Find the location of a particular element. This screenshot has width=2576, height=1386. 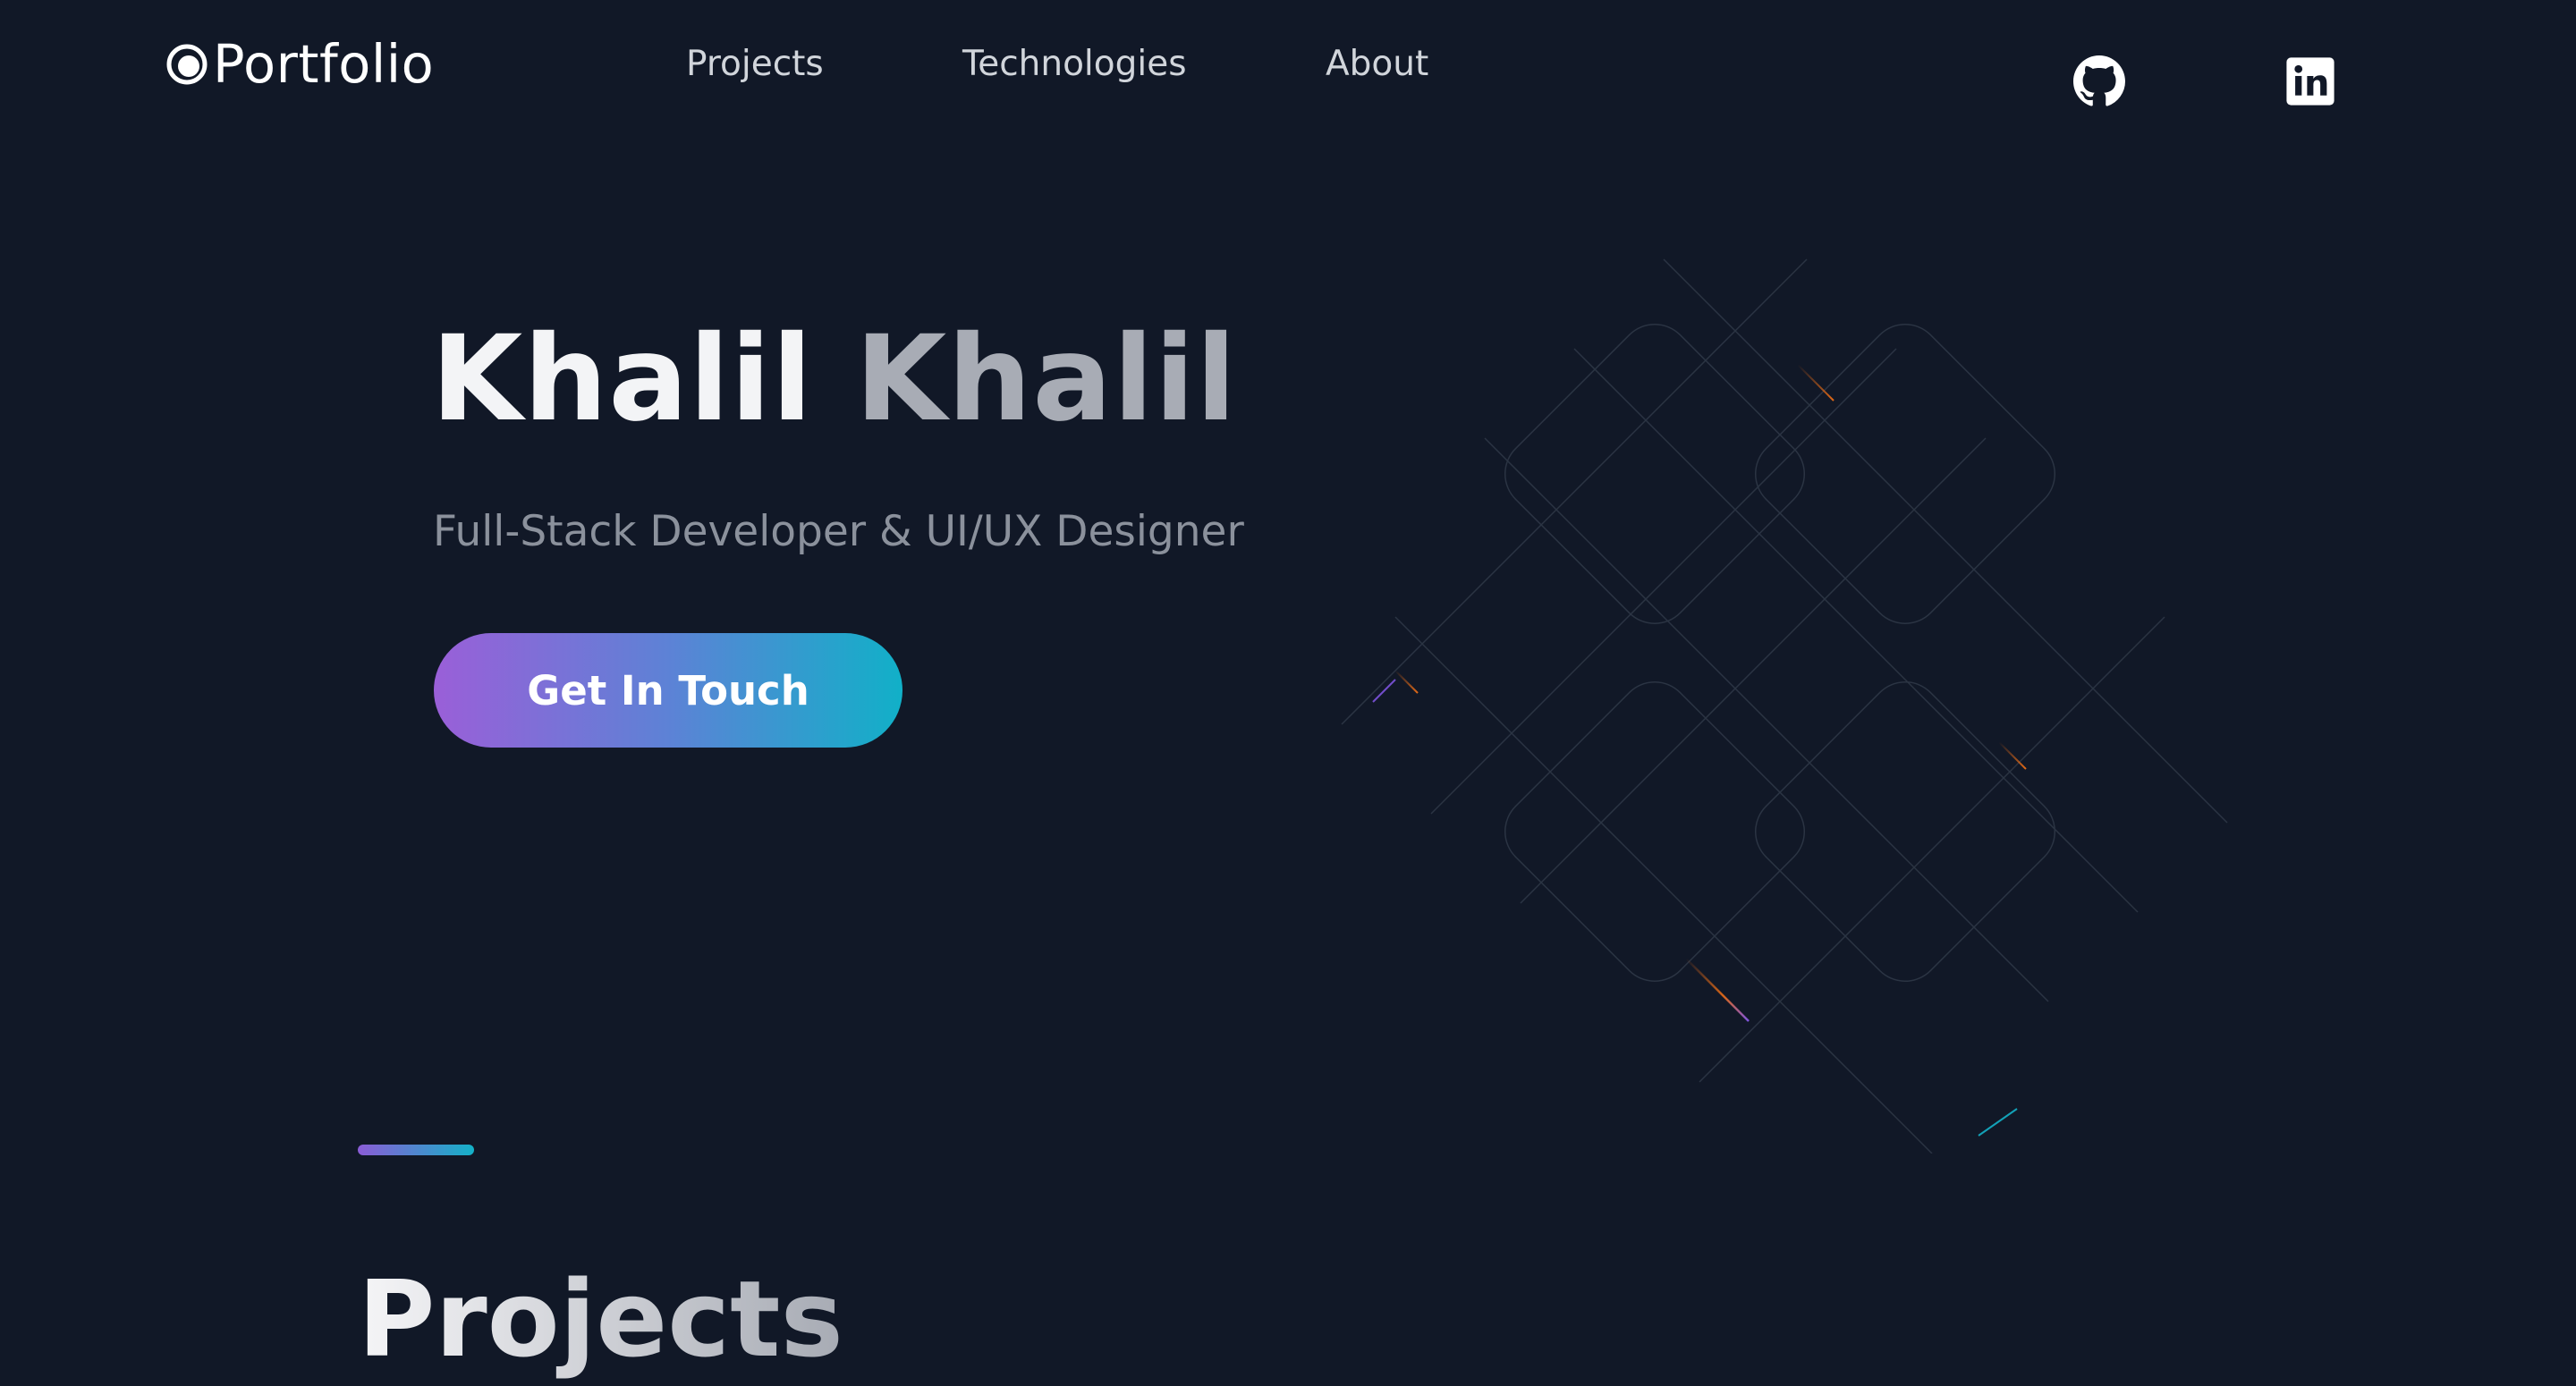

logo-text: Portfolio is located at coordinates (324, 64).